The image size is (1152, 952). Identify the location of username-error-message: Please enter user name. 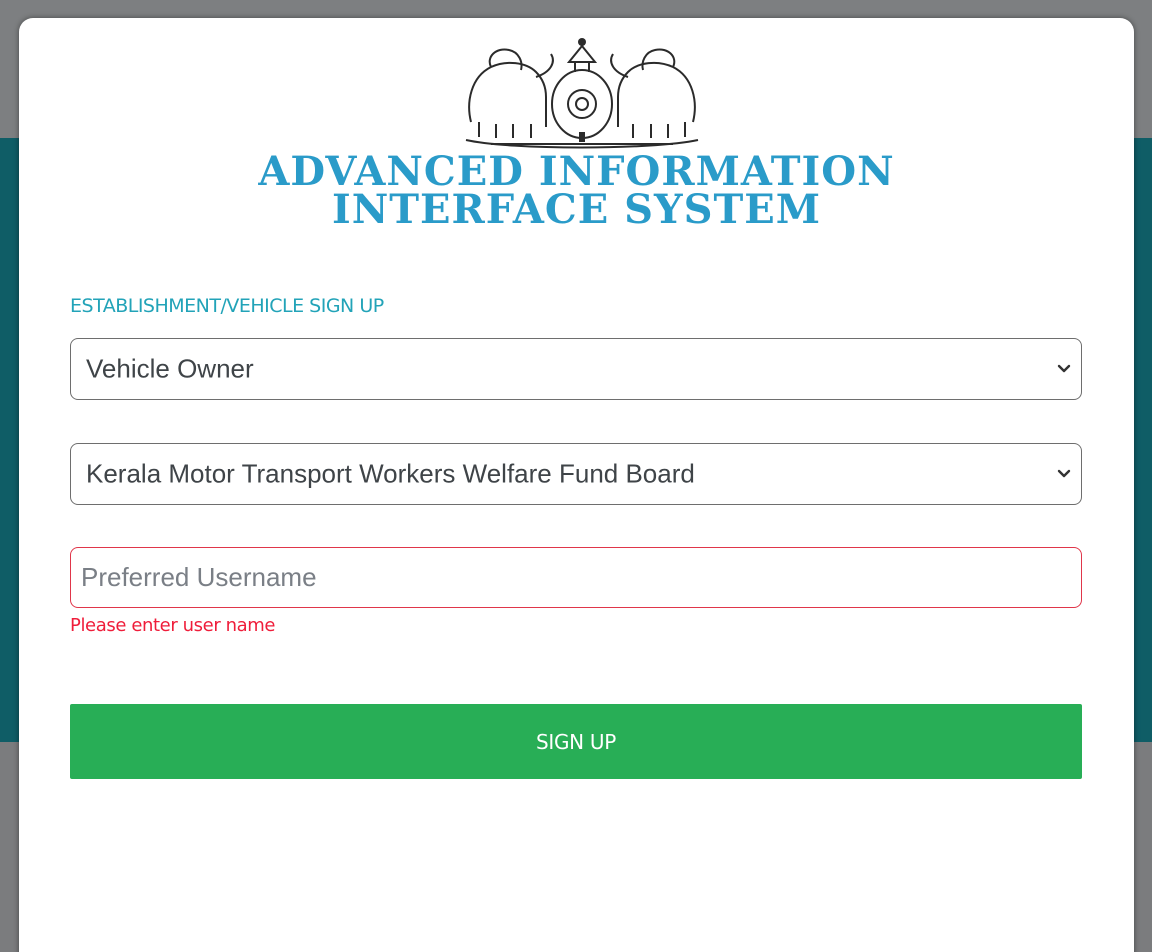
(173, 625).